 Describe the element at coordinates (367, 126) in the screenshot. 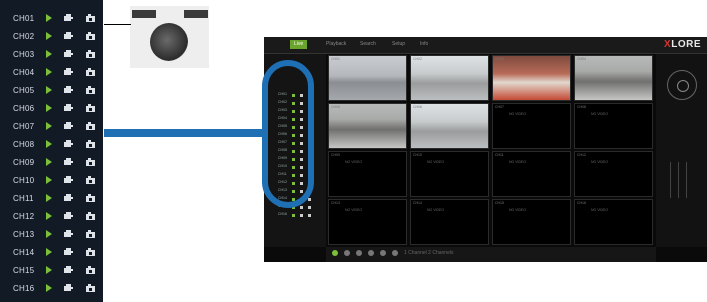

I see `video-tile: CH05` at that location.